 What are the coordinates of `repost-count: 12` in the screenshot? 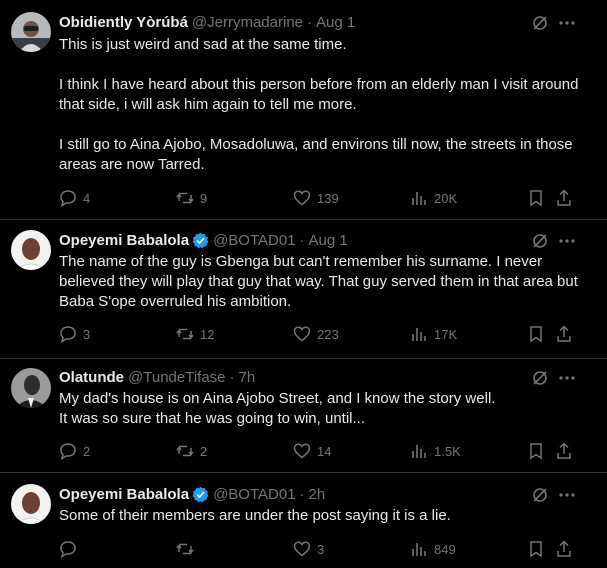 It's located at (207, 334).